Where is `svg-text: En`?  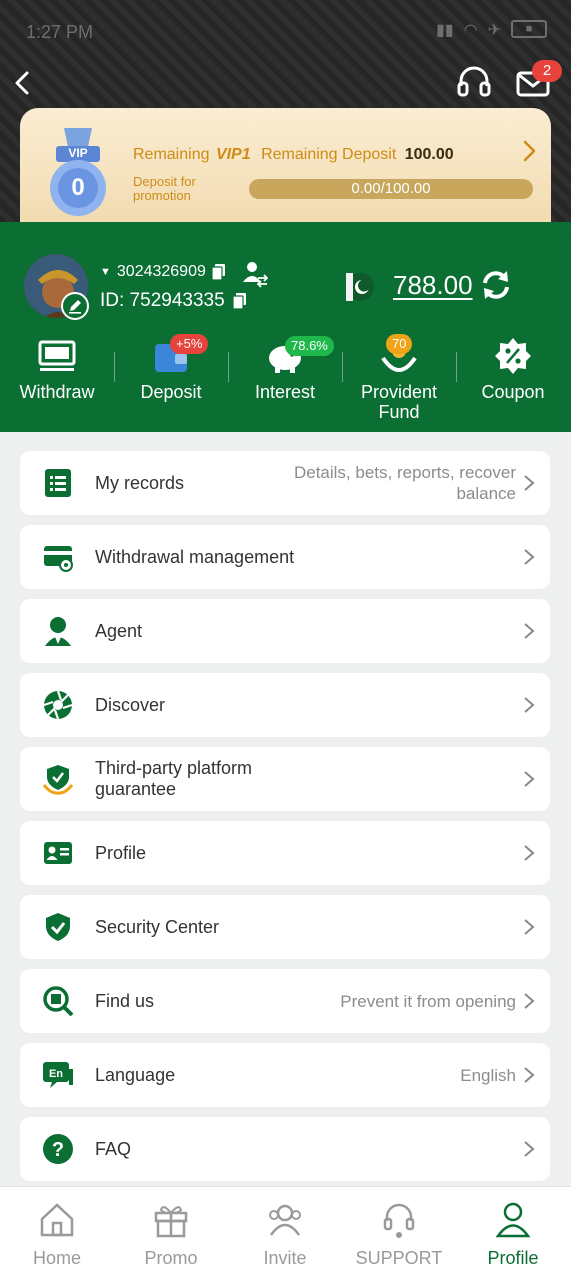 svg-text: En is located at coordinates (56, 1074).